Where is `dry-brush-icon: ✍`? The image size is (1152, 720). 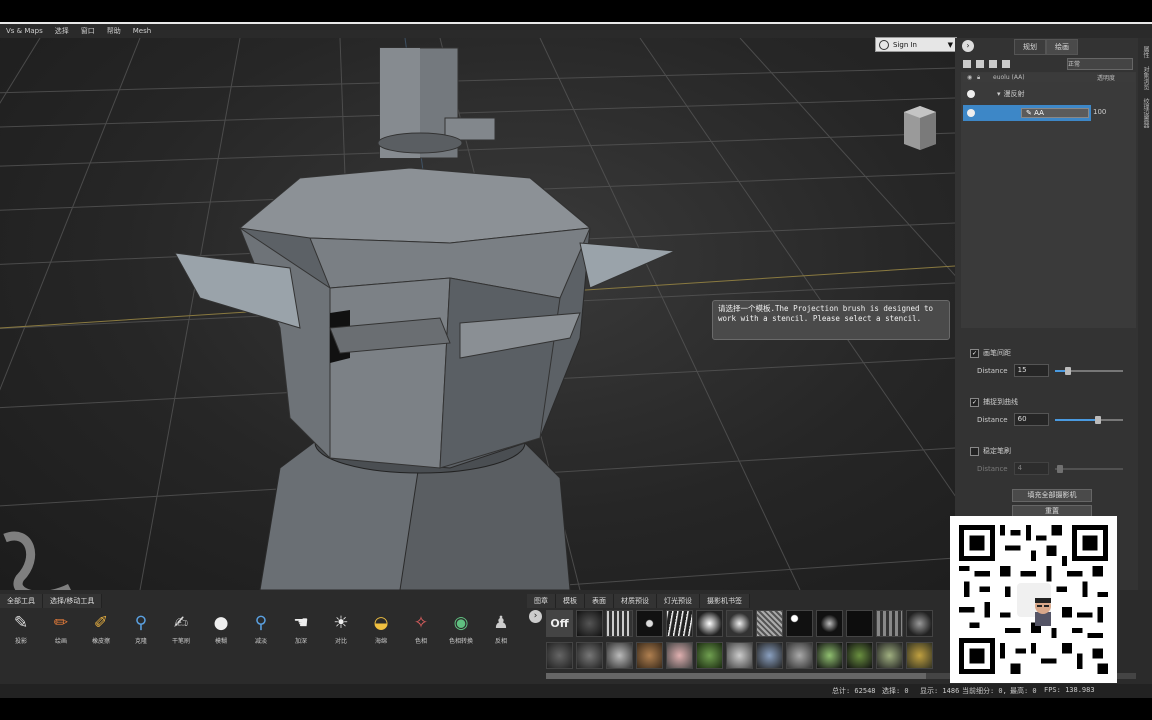
dry-brush-icon: ✍ is located at coordinates (181, 623).